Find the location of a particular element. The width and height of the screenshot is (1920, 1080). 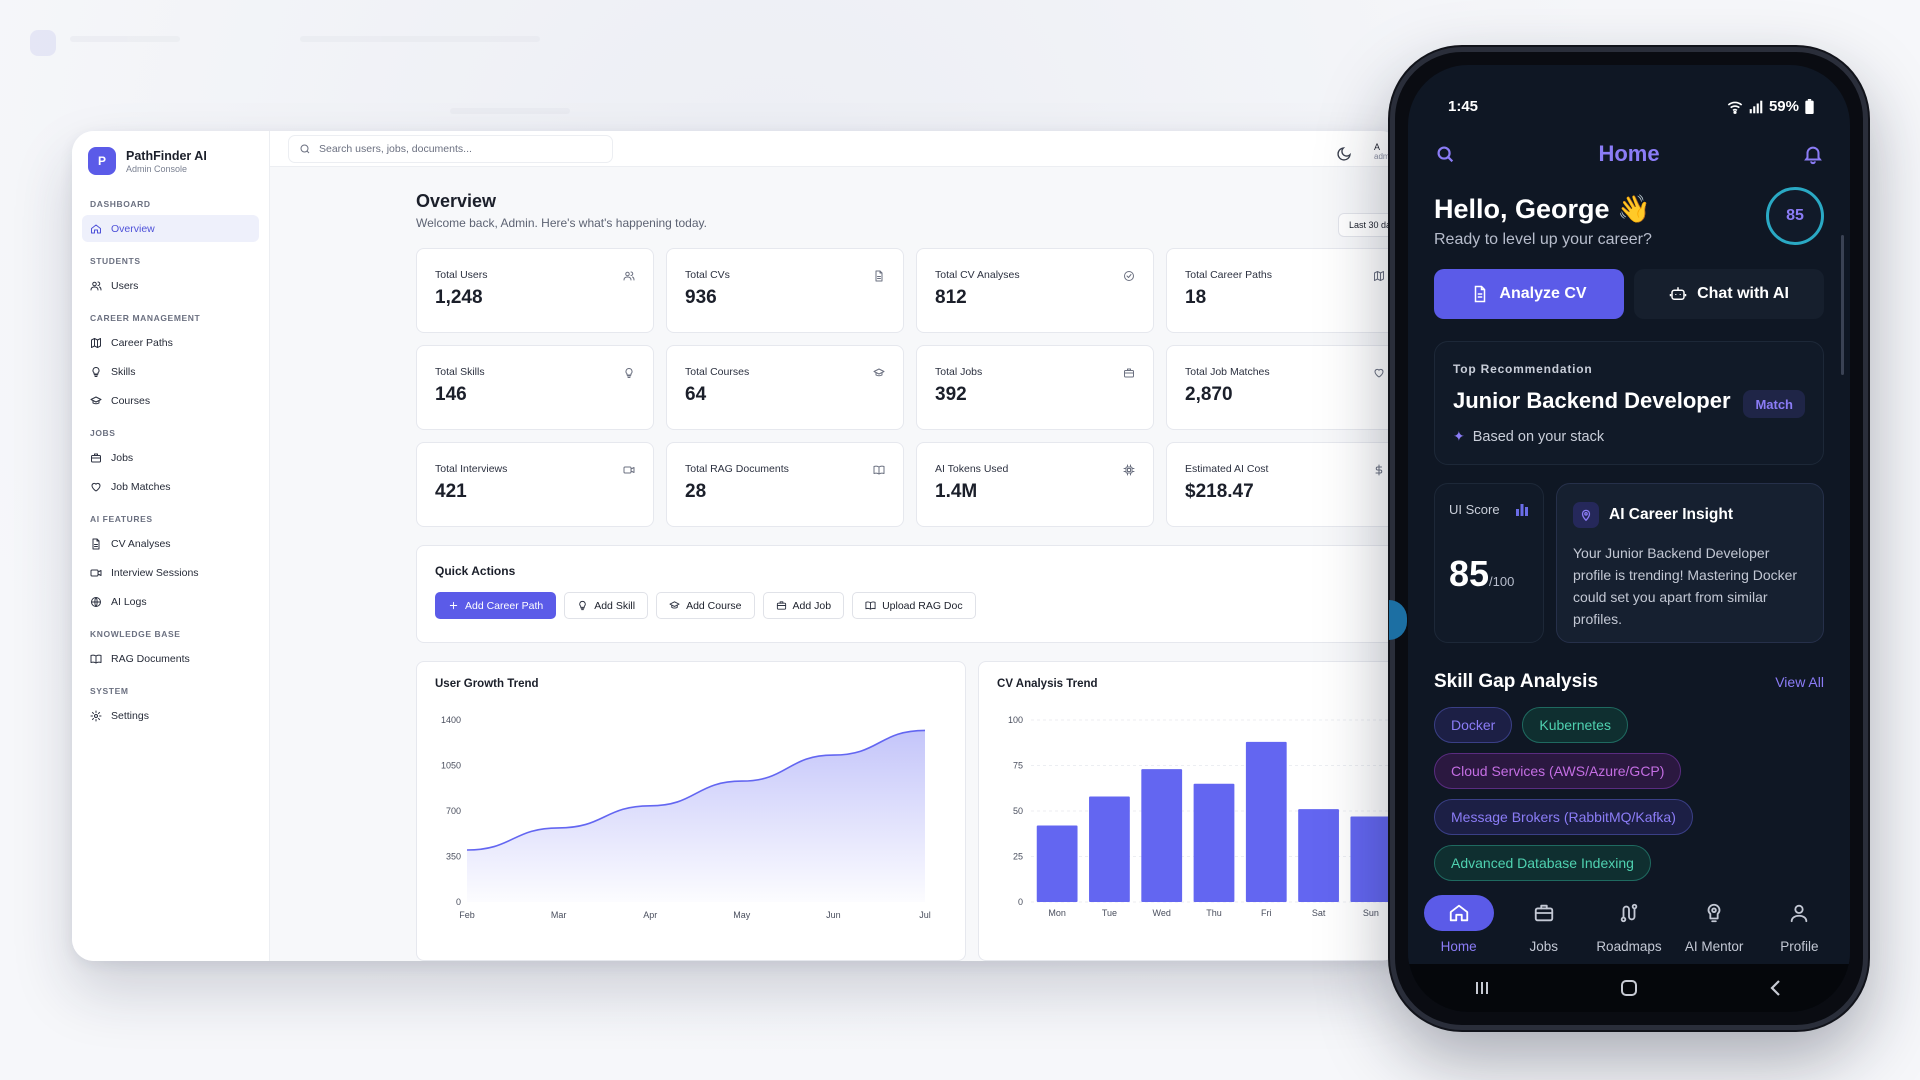

sidebar-item-label: Jobs is located at coordinates (122, 457).